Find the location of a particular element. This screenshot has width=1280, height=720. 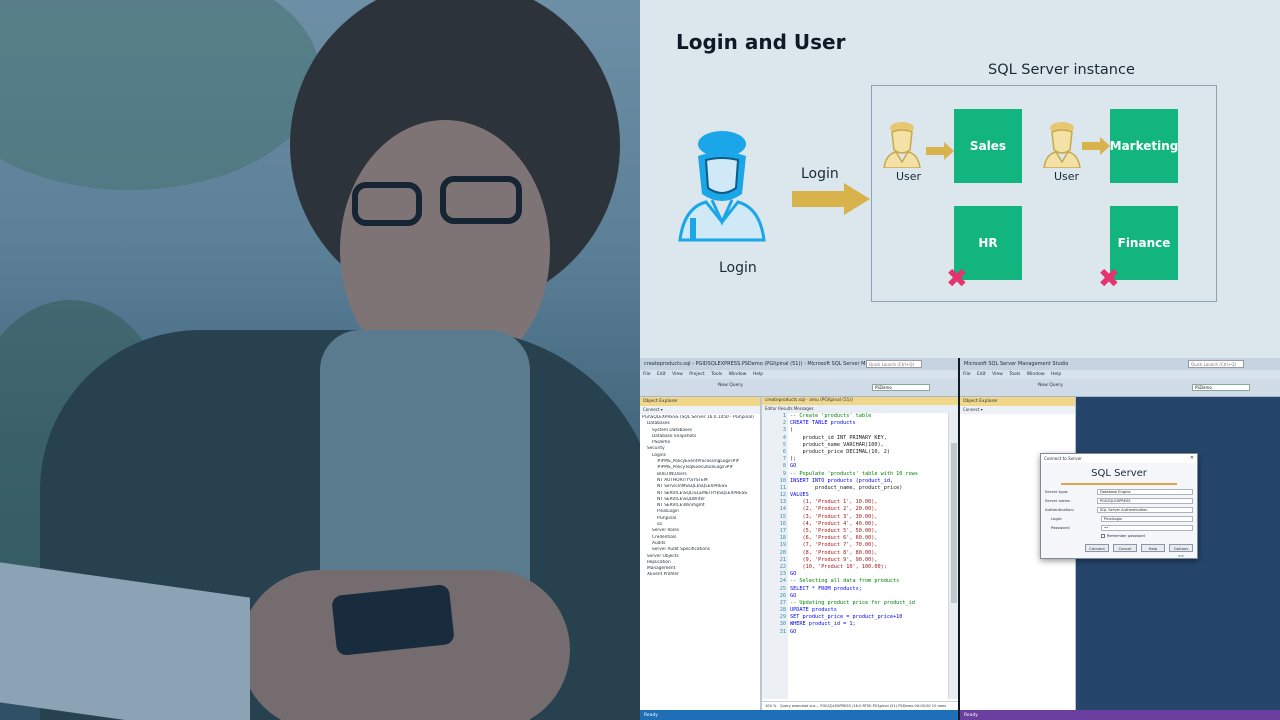

code-line: (3, 'Product 3', 30.00), is located at coordinates (870, 517).